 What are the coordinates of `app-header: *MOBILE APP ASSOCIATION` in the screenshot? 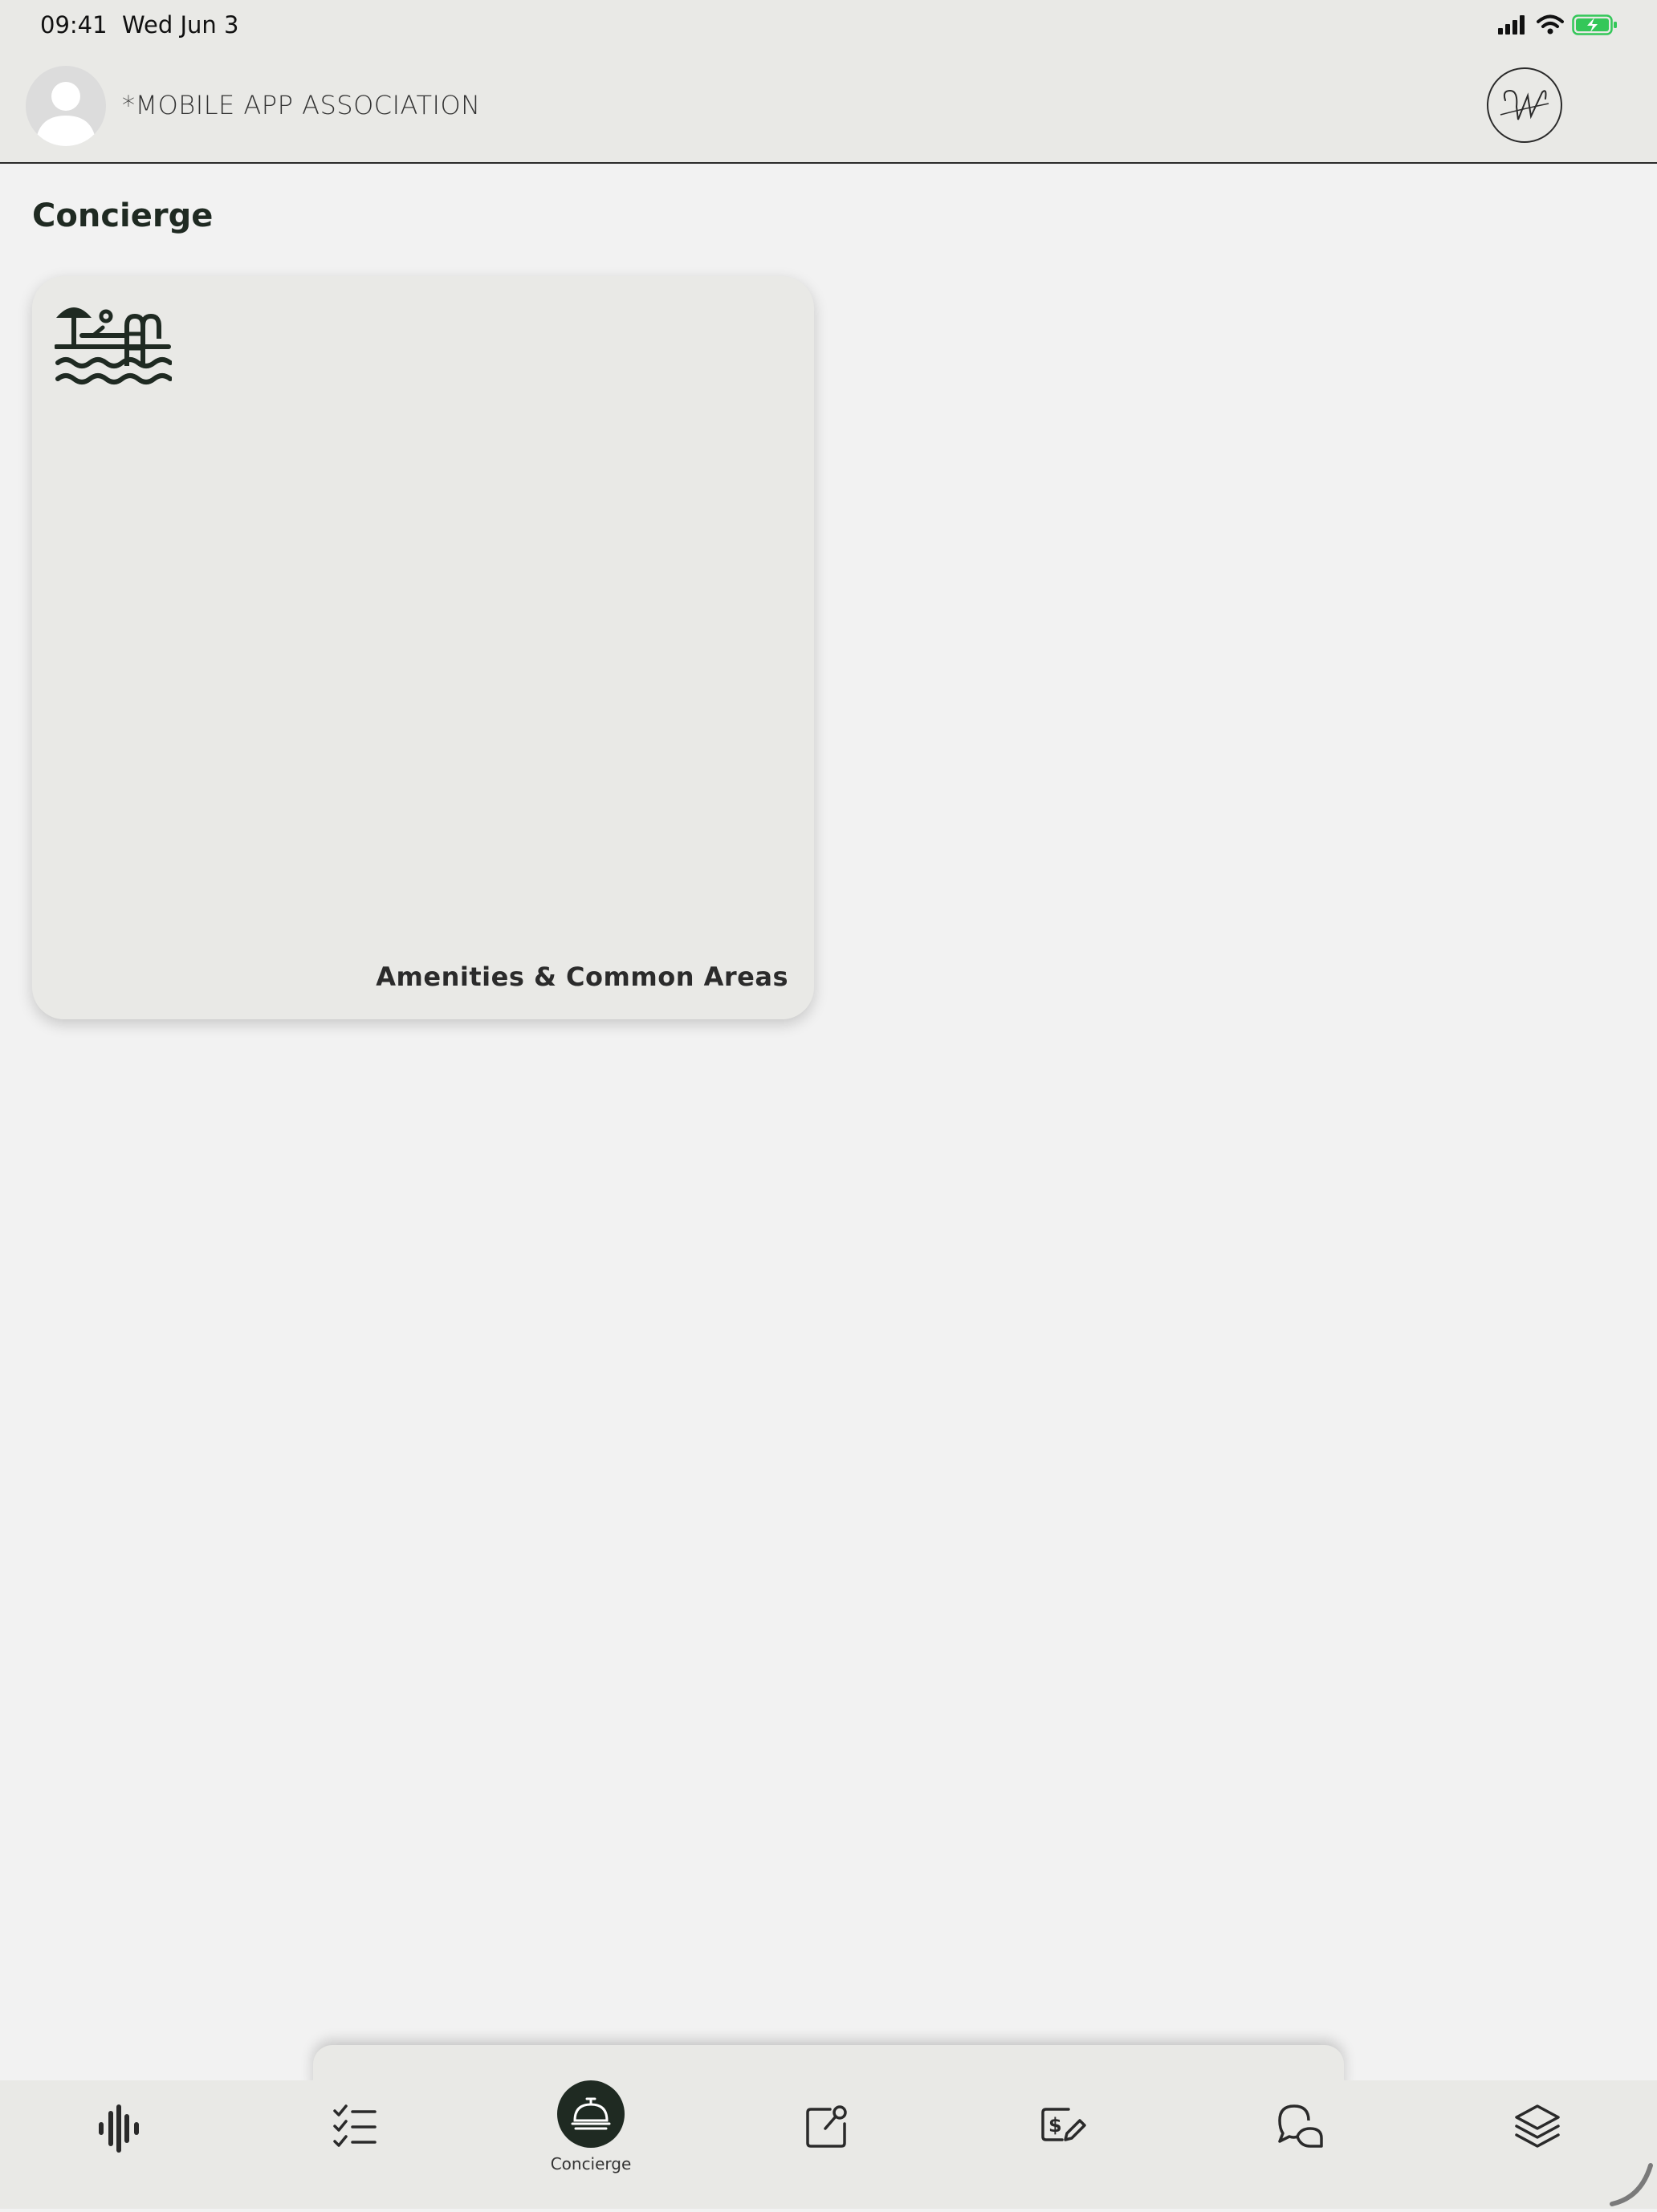 It's located at (828, 107).